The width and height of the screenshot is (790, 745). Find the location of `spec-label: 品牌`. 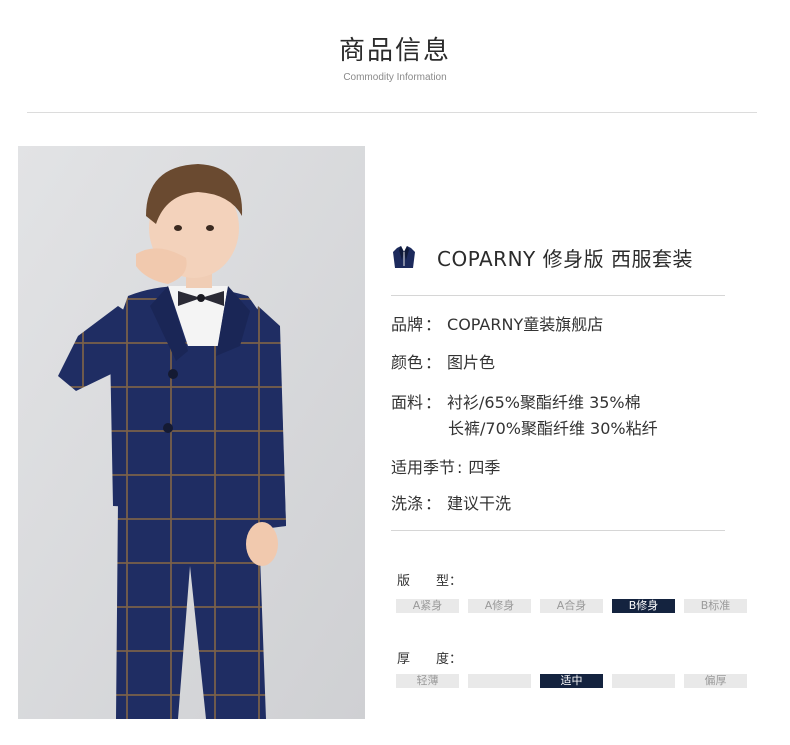

spec-label: 品牌 is located at coordinates (407, 324).